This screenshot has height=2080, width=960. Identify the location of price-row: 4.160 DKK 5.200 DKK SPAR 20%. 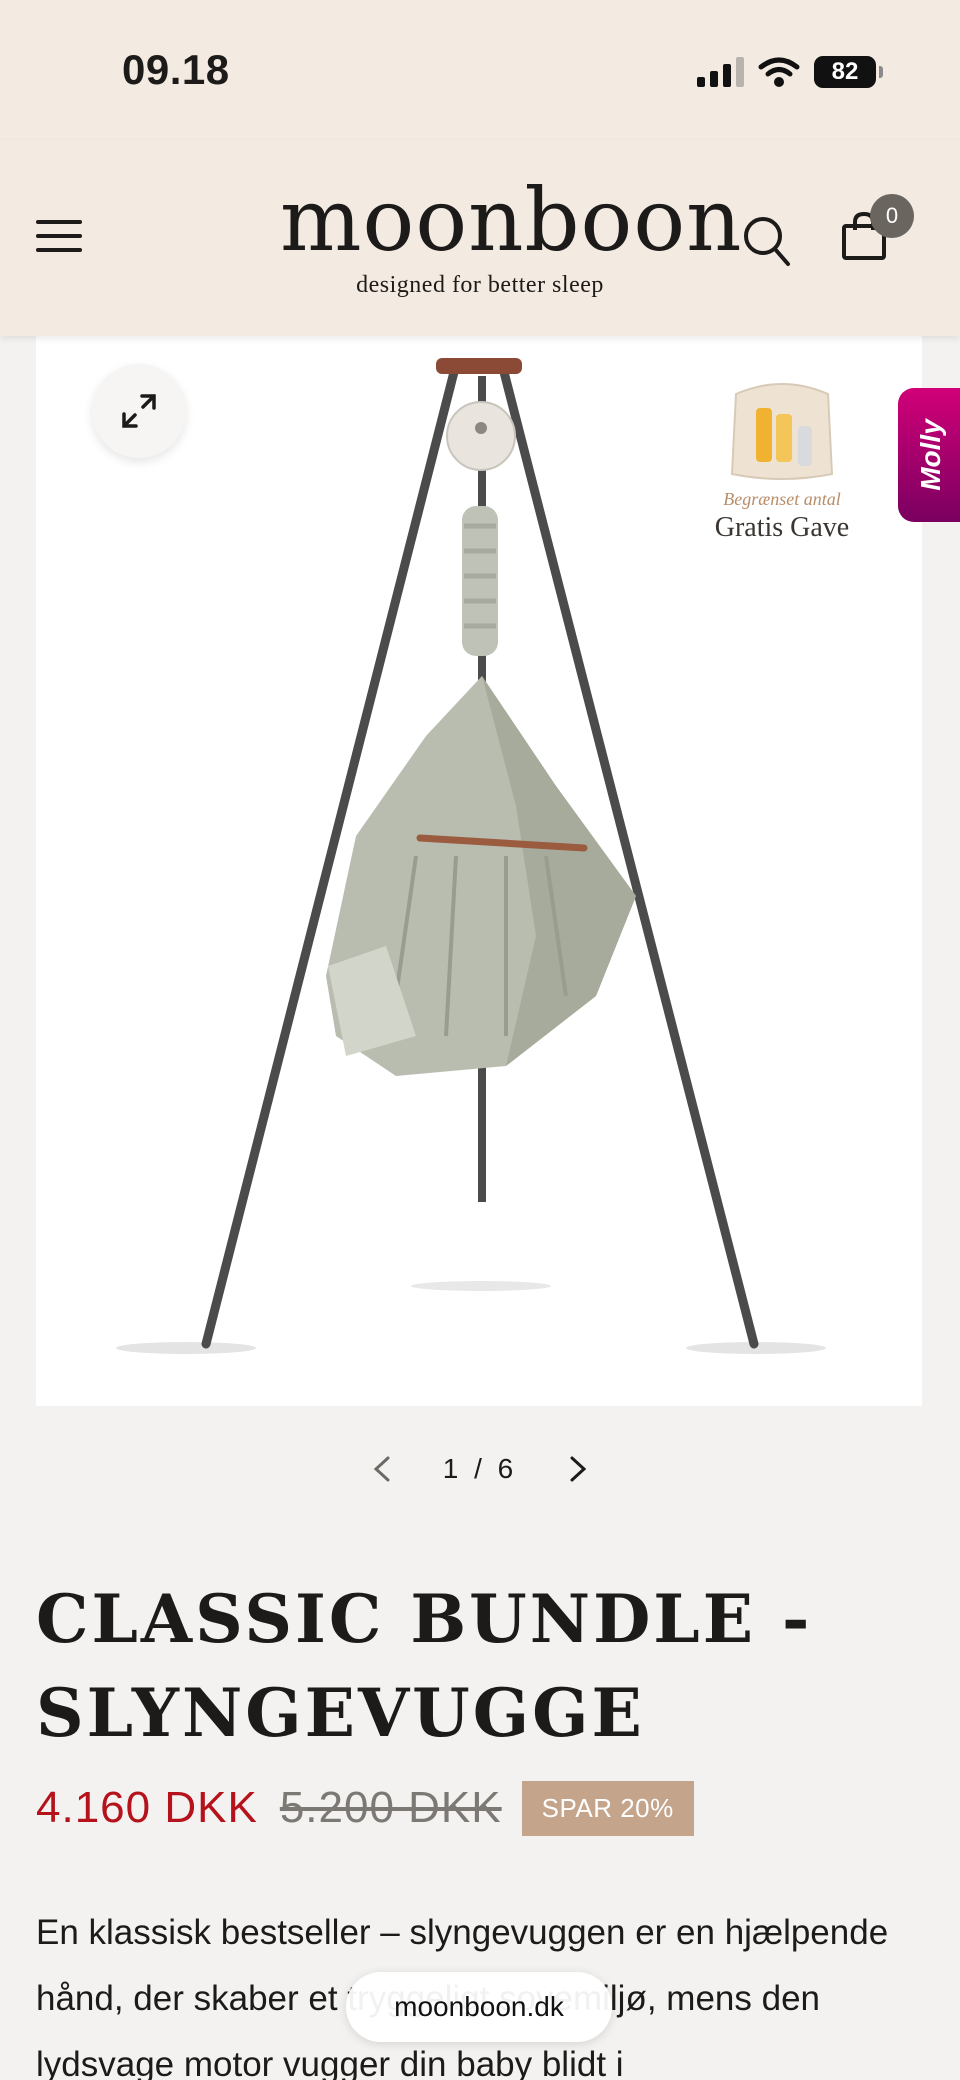
(365, 1808).